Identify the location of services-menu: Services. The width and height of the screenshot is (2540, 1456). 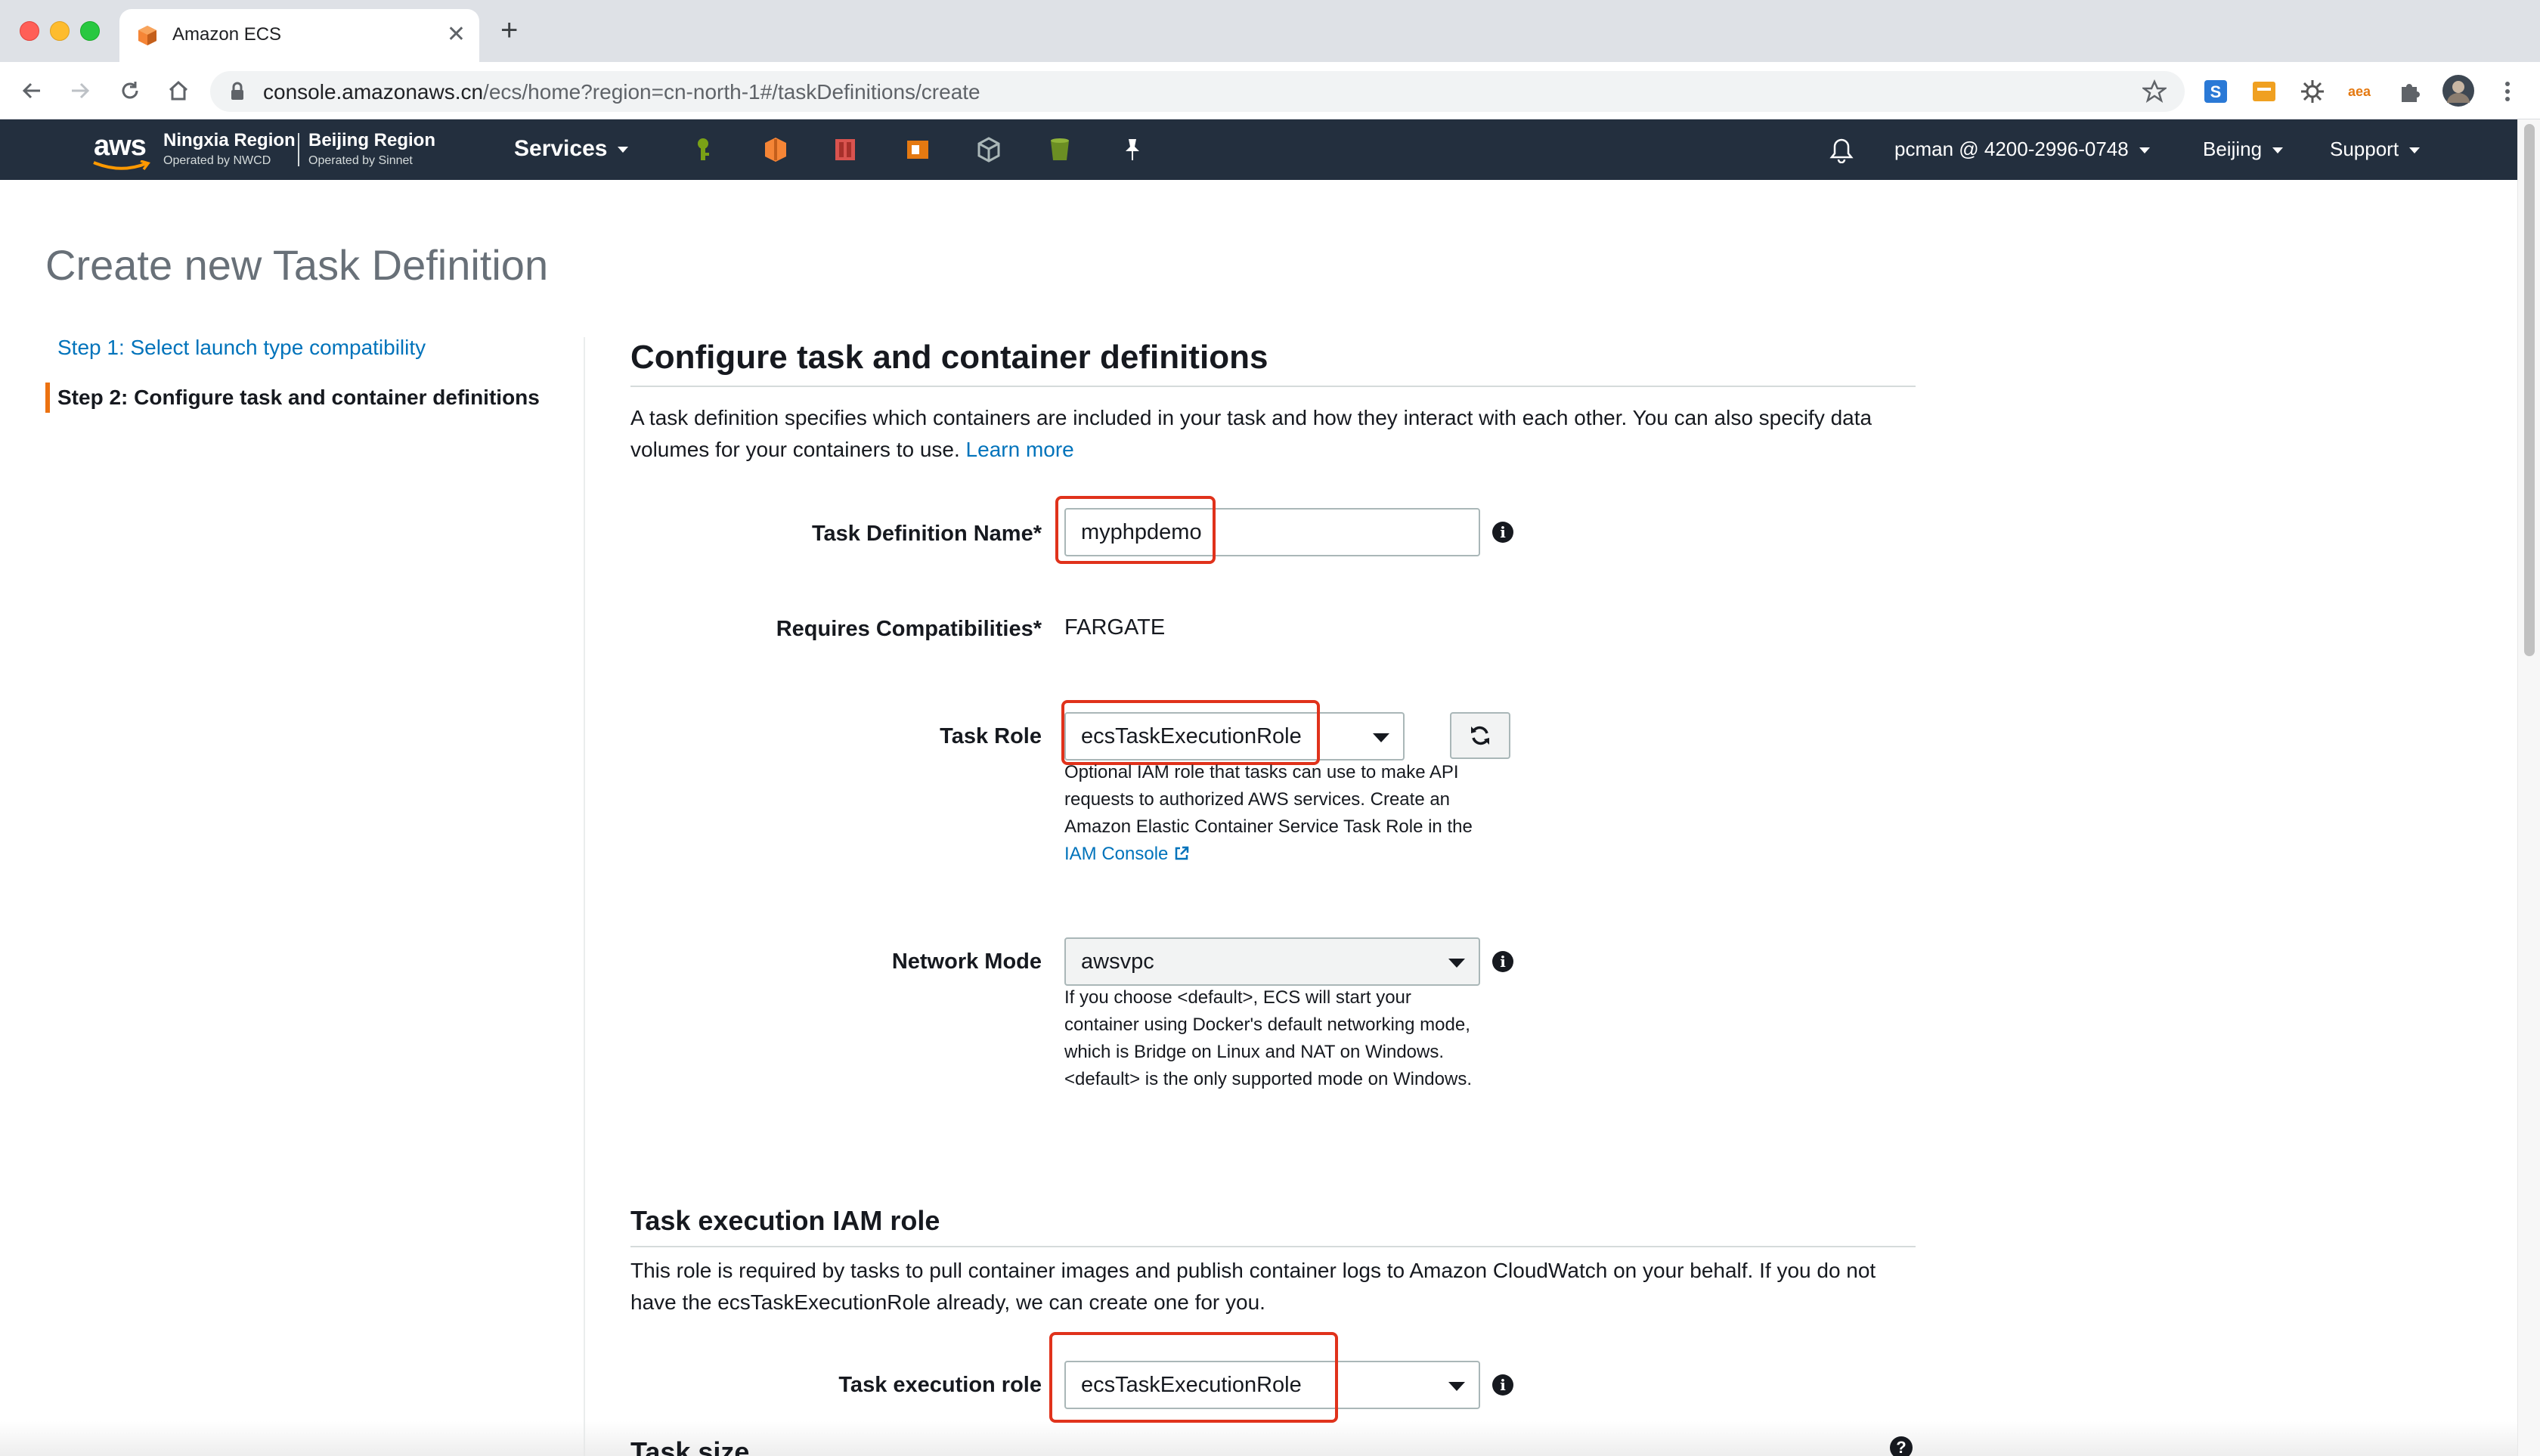
(571, 149).